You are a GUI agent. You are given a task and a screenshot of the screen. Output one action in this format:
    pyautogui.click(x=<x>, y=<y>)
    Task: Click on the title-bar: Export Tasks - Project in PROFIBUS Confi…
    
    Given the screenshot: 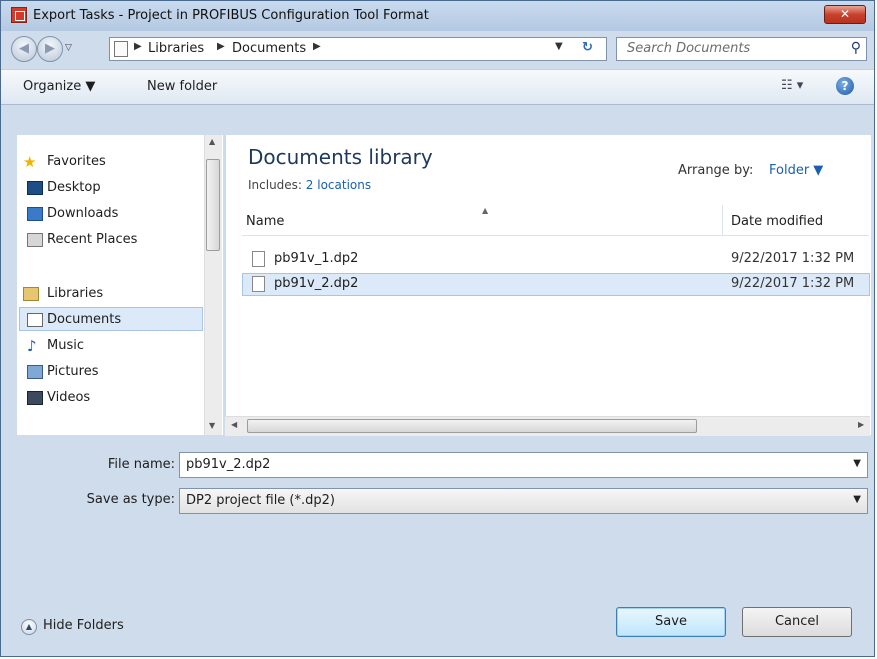 What is the action you would take?
    pyautogui.click(x=437, y=16)
    